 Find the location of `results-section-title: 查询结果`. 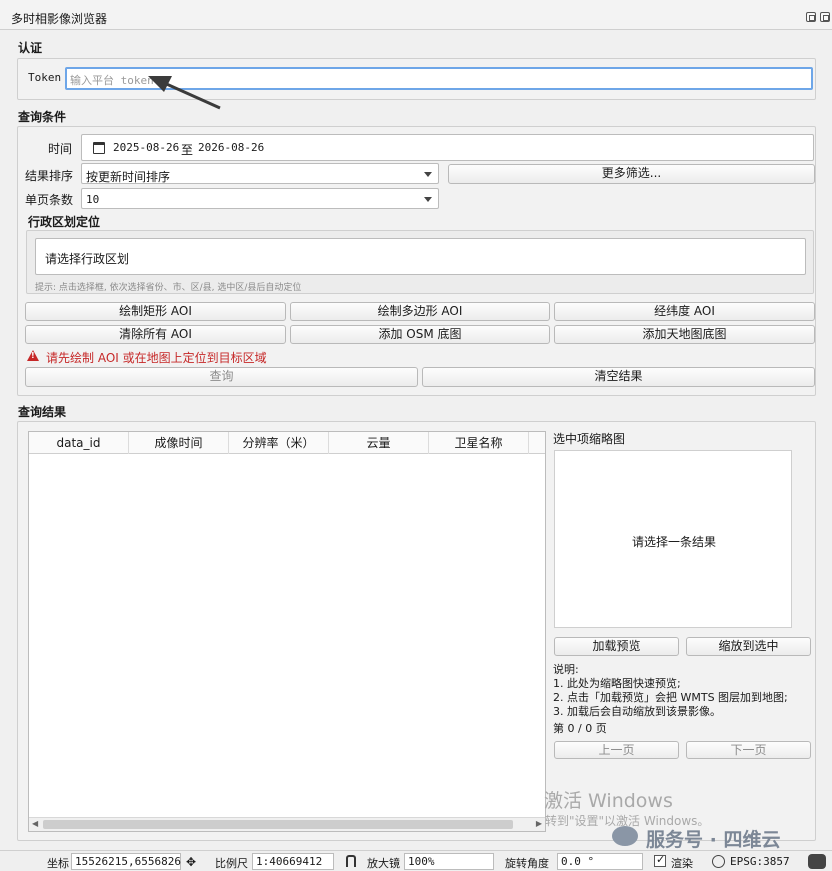

results-section-title: 查询结果 is located at coordinates (42, 412).